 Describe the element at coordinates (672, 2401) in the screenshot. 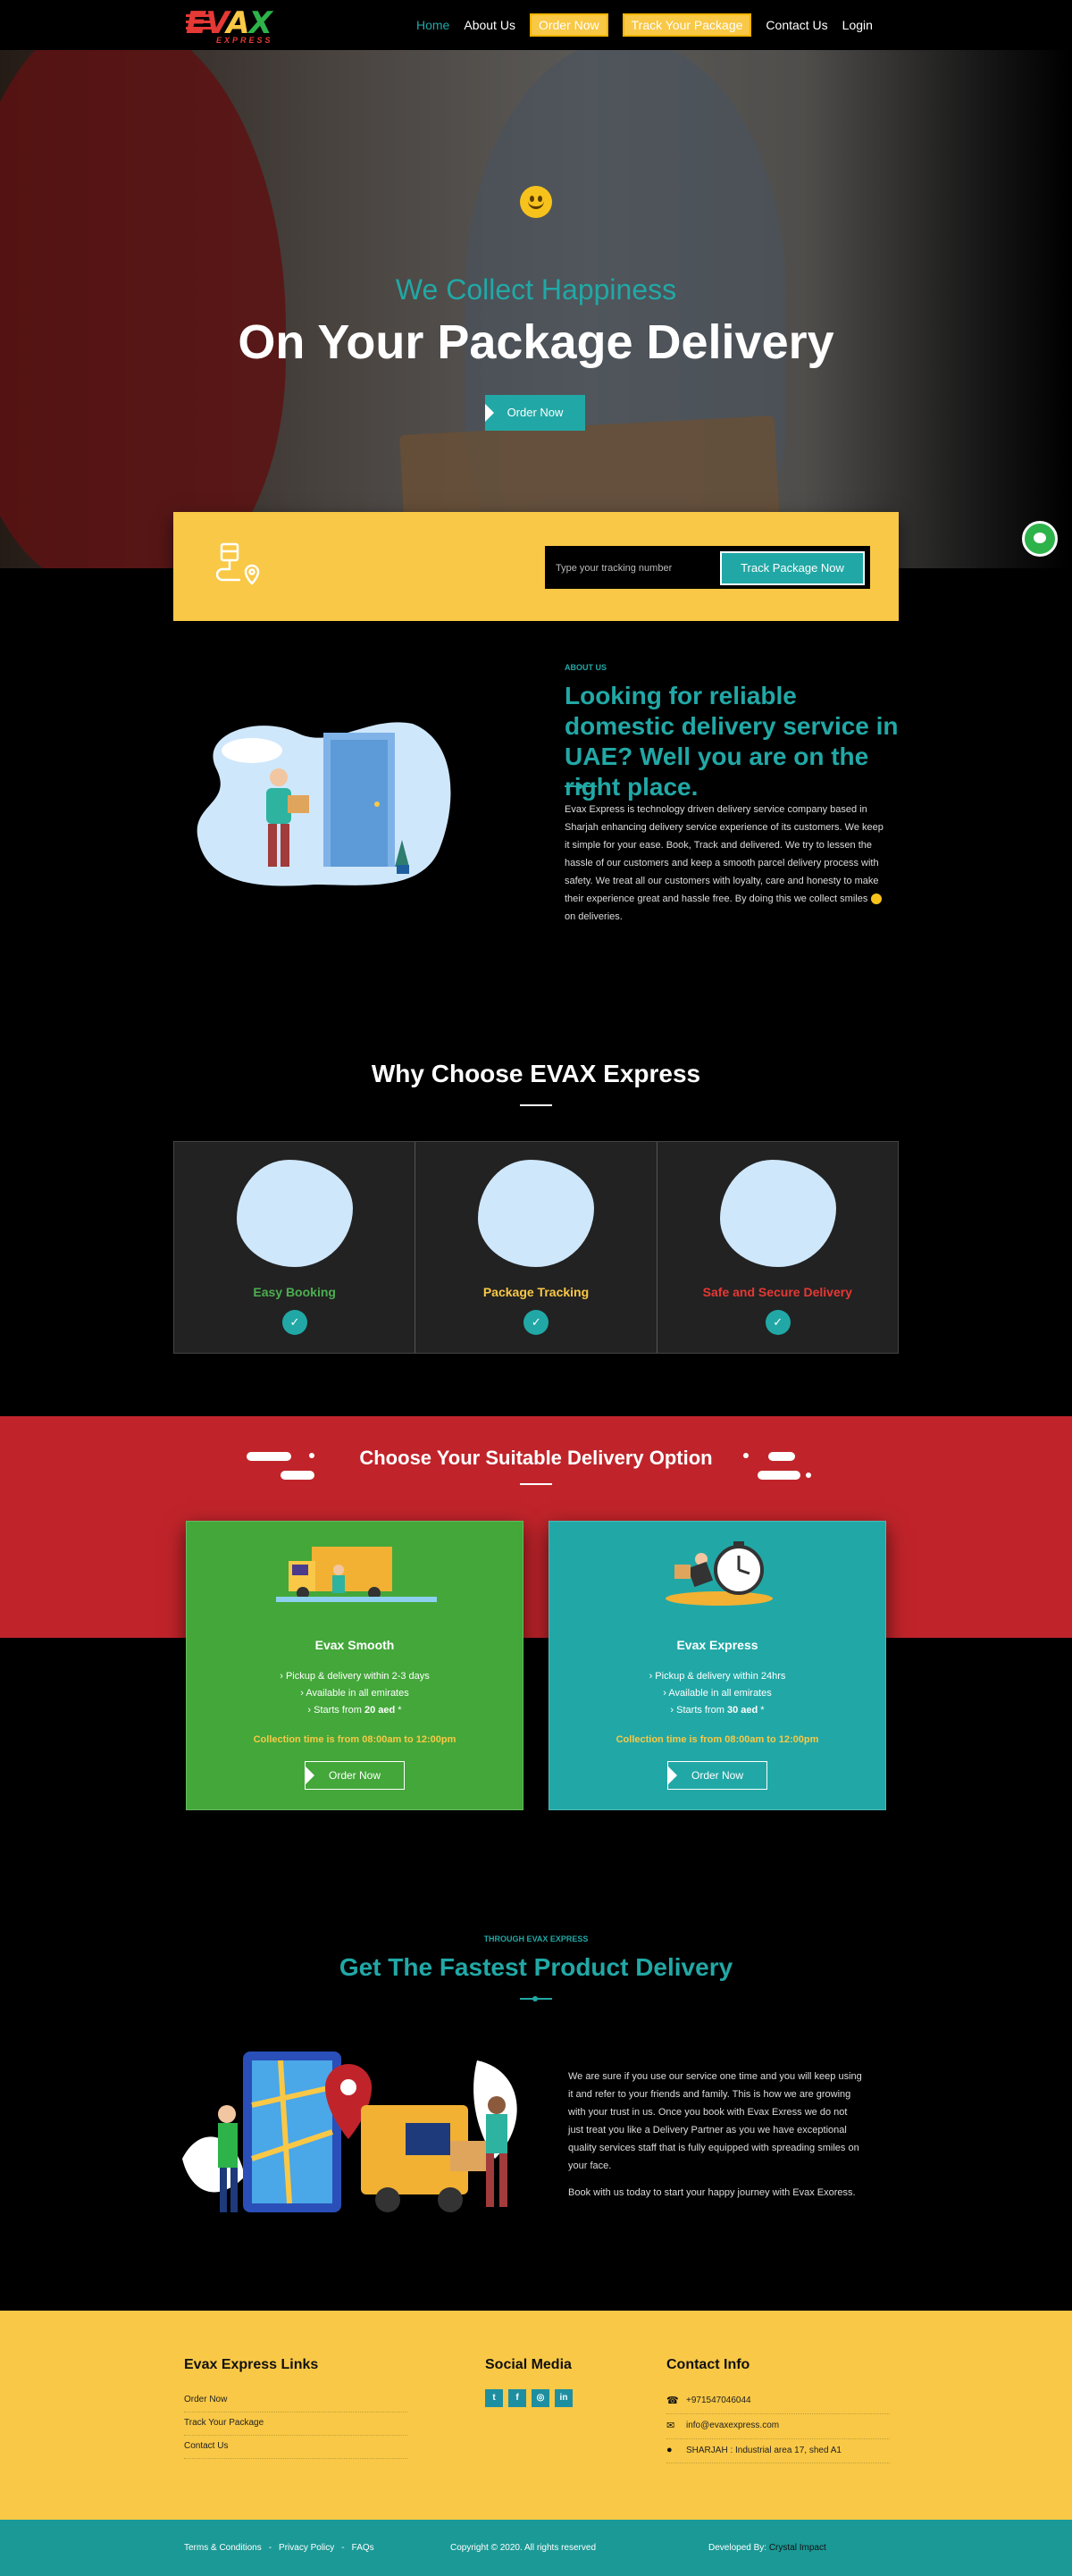

I see `phone-icon: ☎` at that location.